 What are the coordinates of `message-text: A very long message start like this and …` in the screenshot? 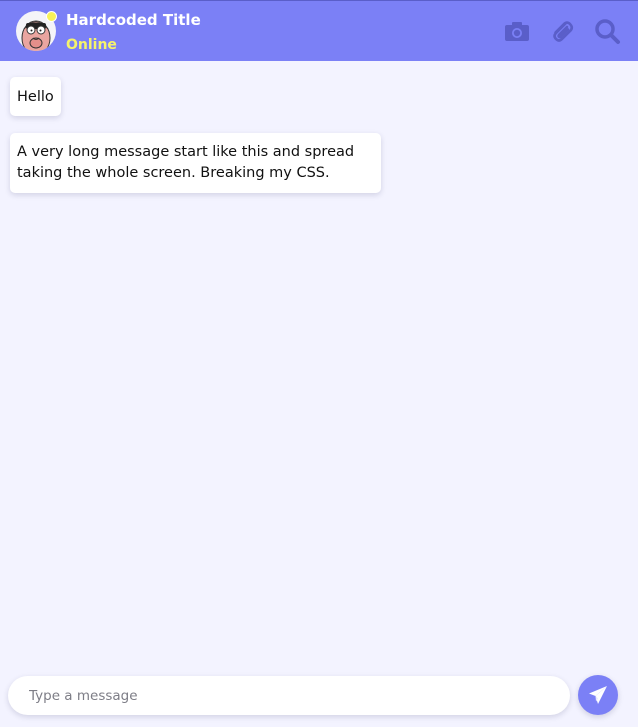 It's located at (186, 162).